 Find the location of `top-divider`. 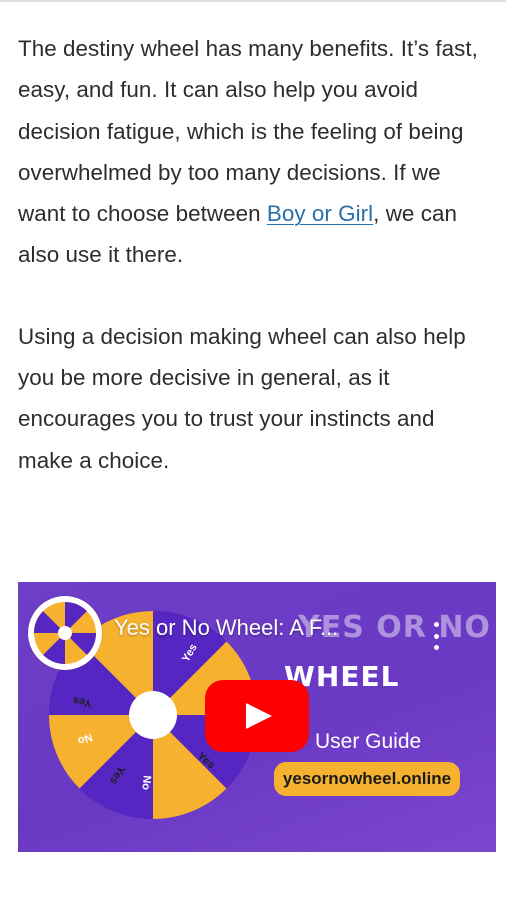

top-divider is located at coordinates (253, 1).